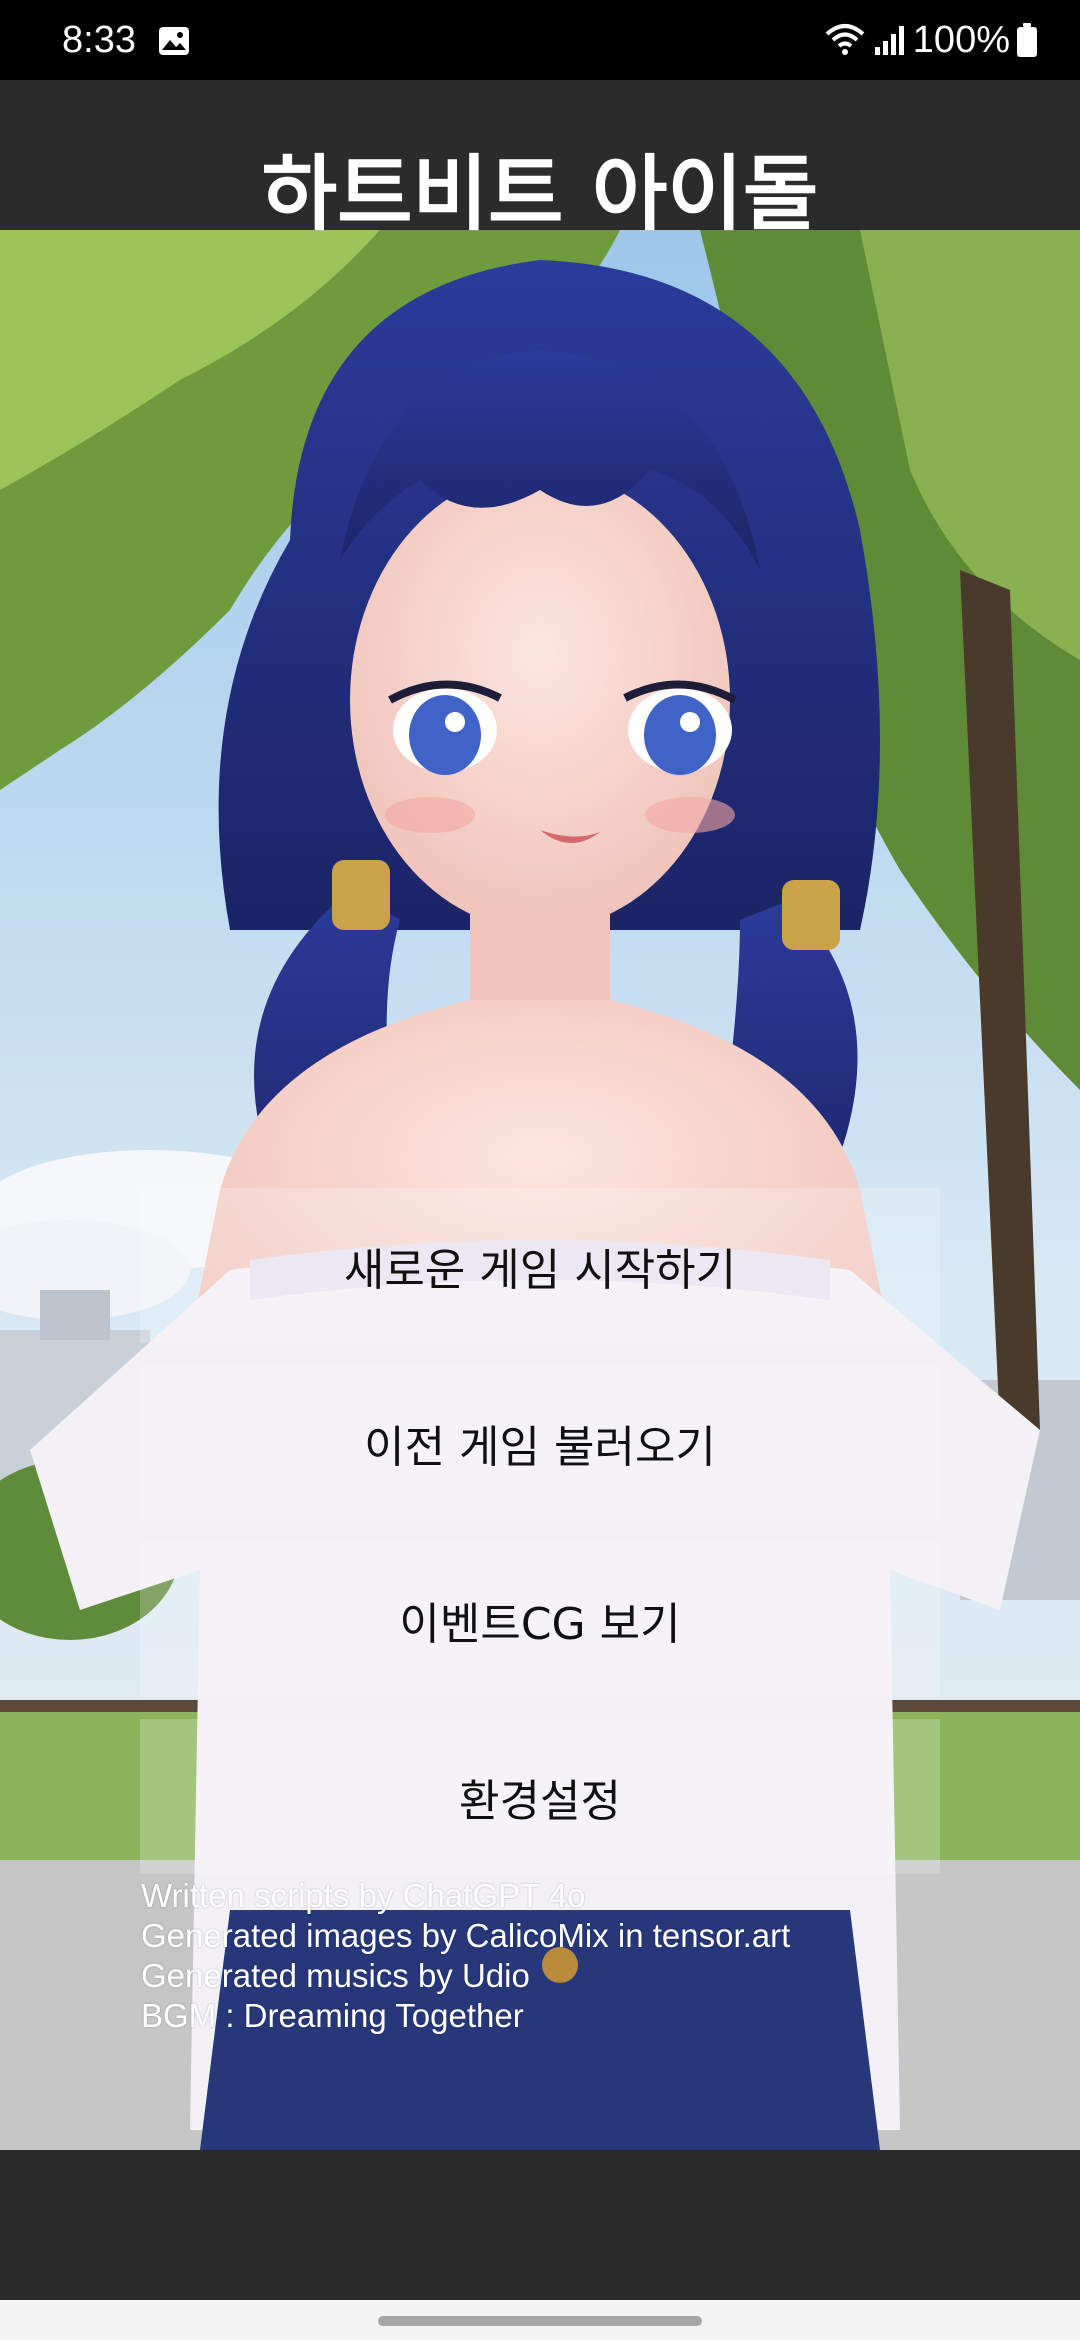 The height and width of the screenshot is (2340, 1080). What do you see at coordinates (332, 2015) in the screenshot?
I see `credit-line: BGM : Dreaming Together` at bounding box center [332, 2015].